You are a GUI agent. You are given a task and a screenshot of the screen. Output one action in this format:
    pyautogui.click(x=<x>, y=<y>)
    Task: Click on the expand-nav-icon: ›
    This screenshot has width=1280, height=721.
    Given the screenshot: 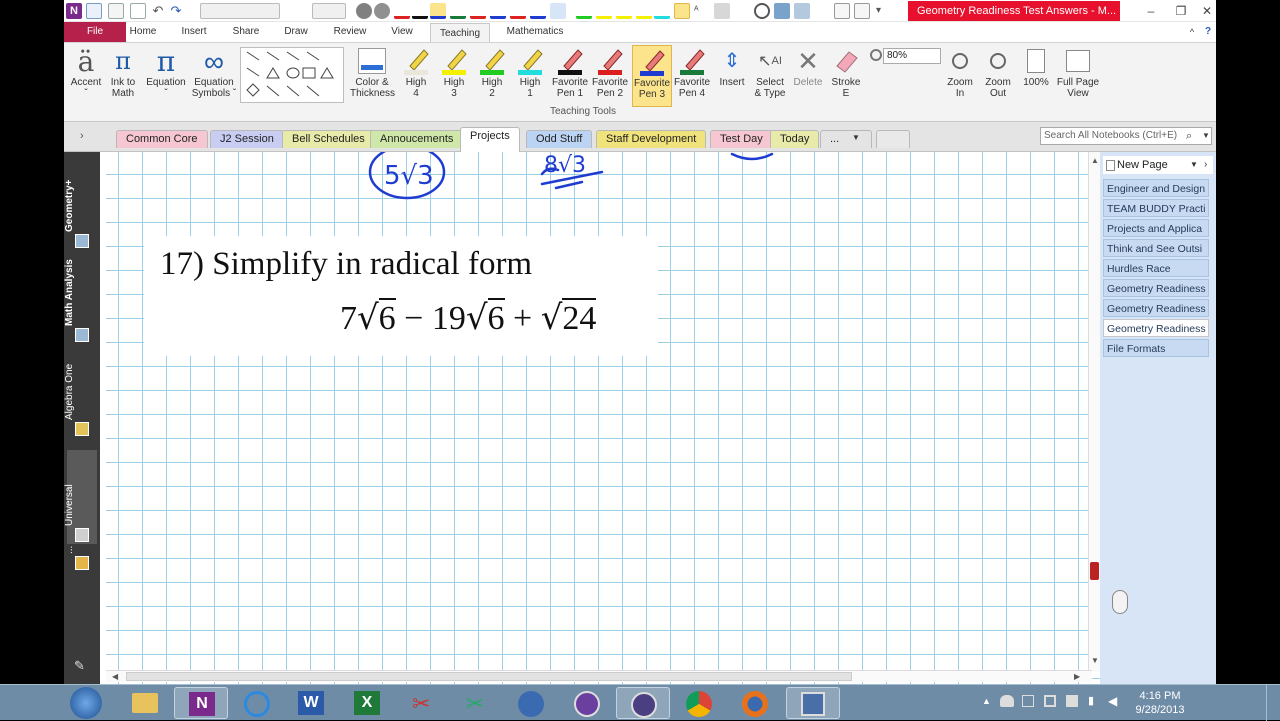 What is the action you would take?
    pyautogui.click(x=82, y=136)
    